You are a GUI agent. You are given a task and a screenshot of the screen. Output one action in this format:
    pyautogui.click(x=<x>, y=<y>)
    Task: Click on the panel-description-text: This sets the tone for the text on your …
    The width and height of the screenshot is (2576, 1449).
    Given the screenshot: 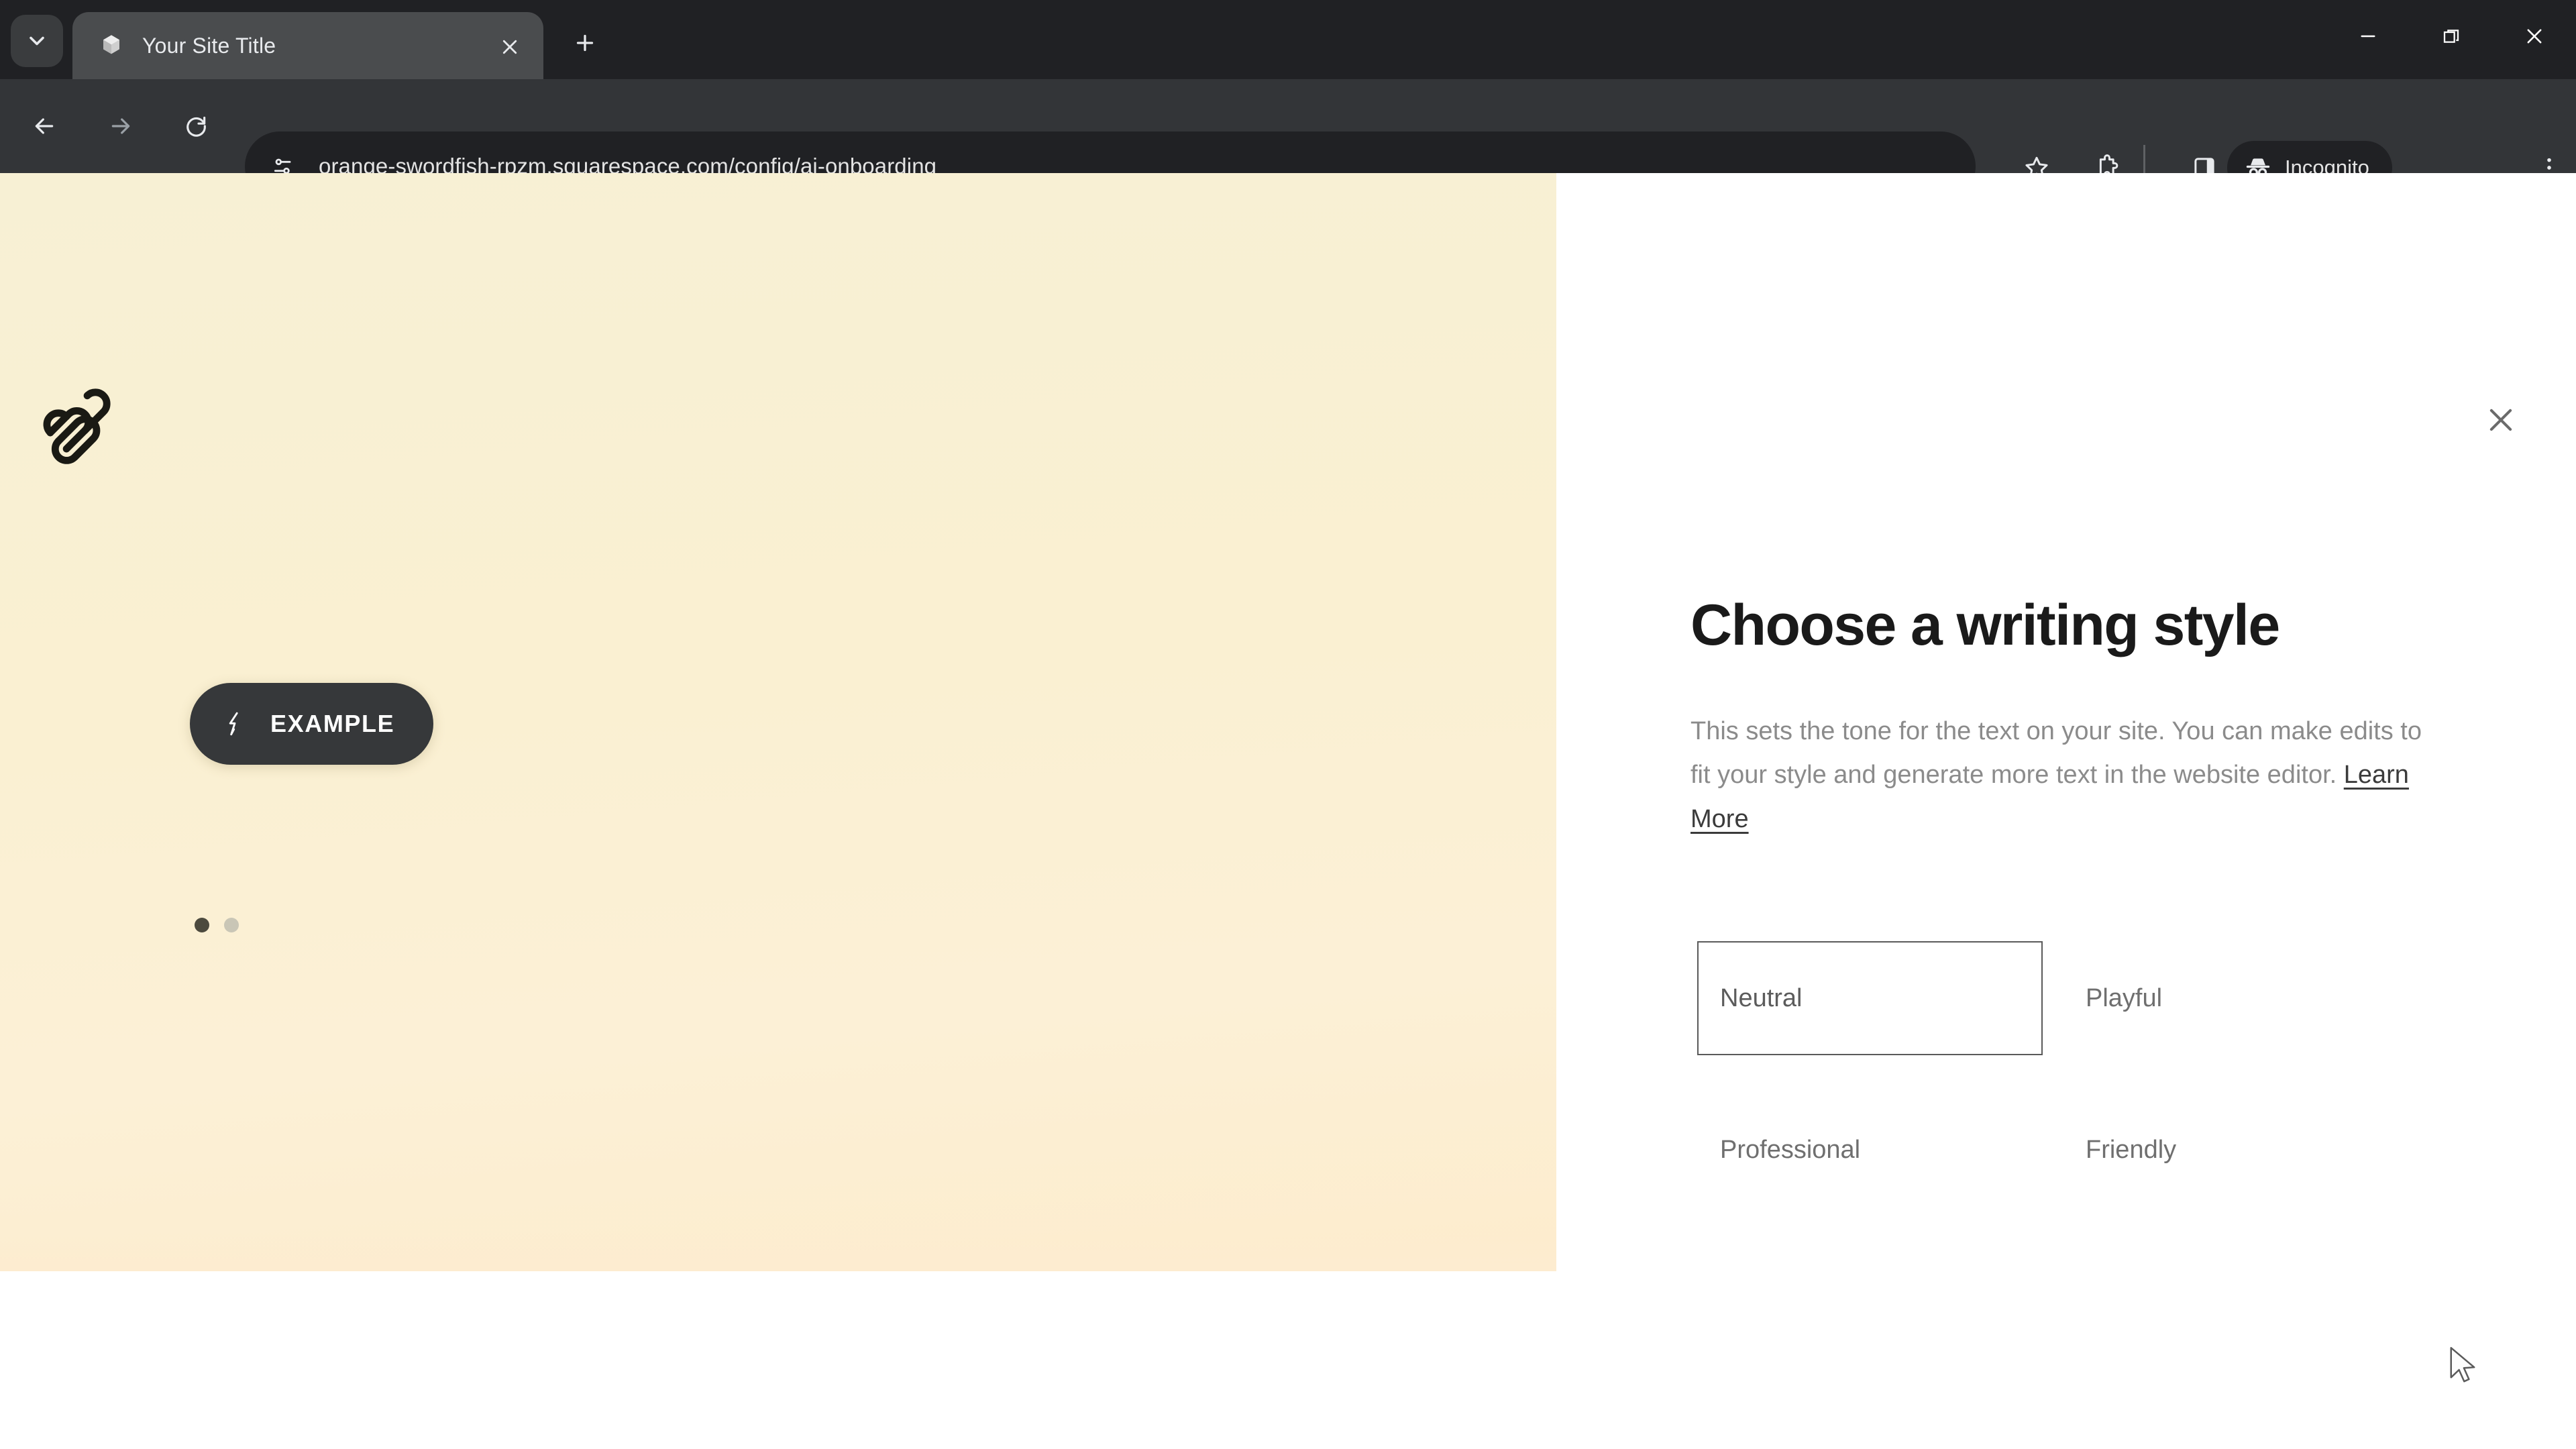 What is the action you would take?
    pyautogui.click(x=2056, y=753)
    